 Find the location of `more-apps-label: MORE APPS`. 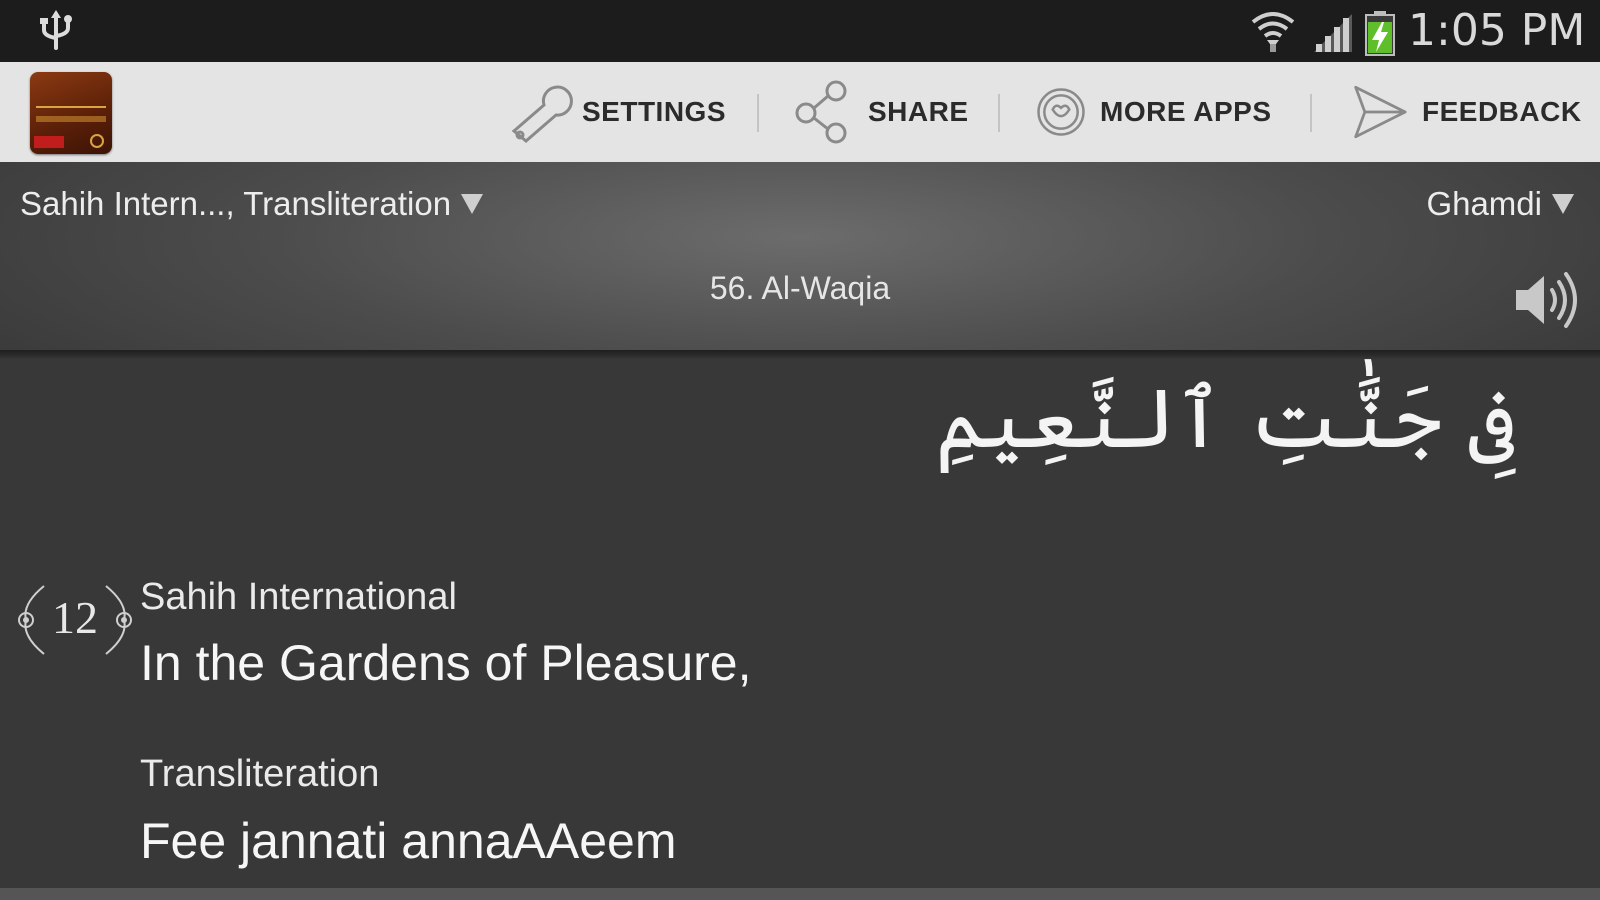

more-apps-label: MORE APPS is located at coordinates (1186, 111).